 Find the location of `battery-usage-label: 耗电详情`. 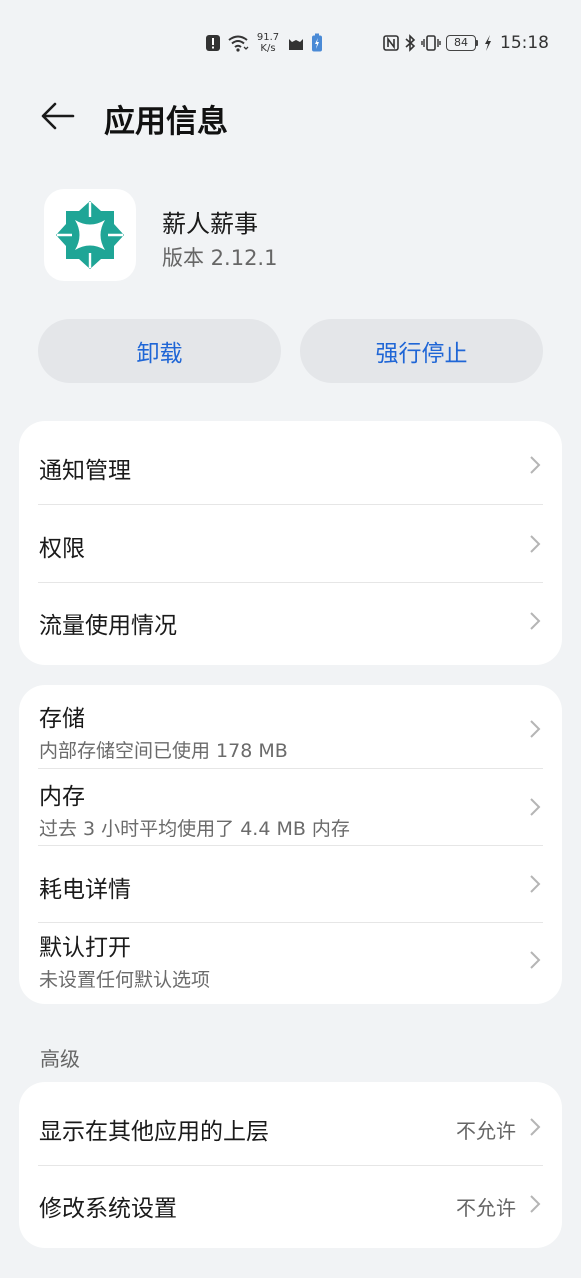

battery-usage-label: 耗电详情 is located at coordinates (85, 890).